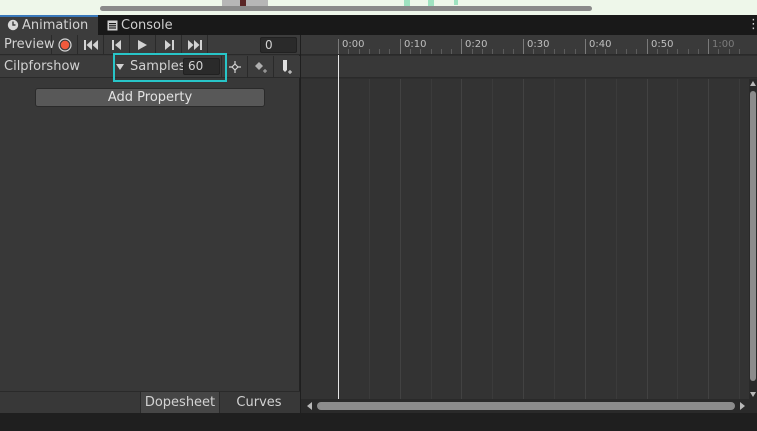 The width and height of the screenshot is (757, 431). I want to click on scroll-up-icon, so click(753, 83).